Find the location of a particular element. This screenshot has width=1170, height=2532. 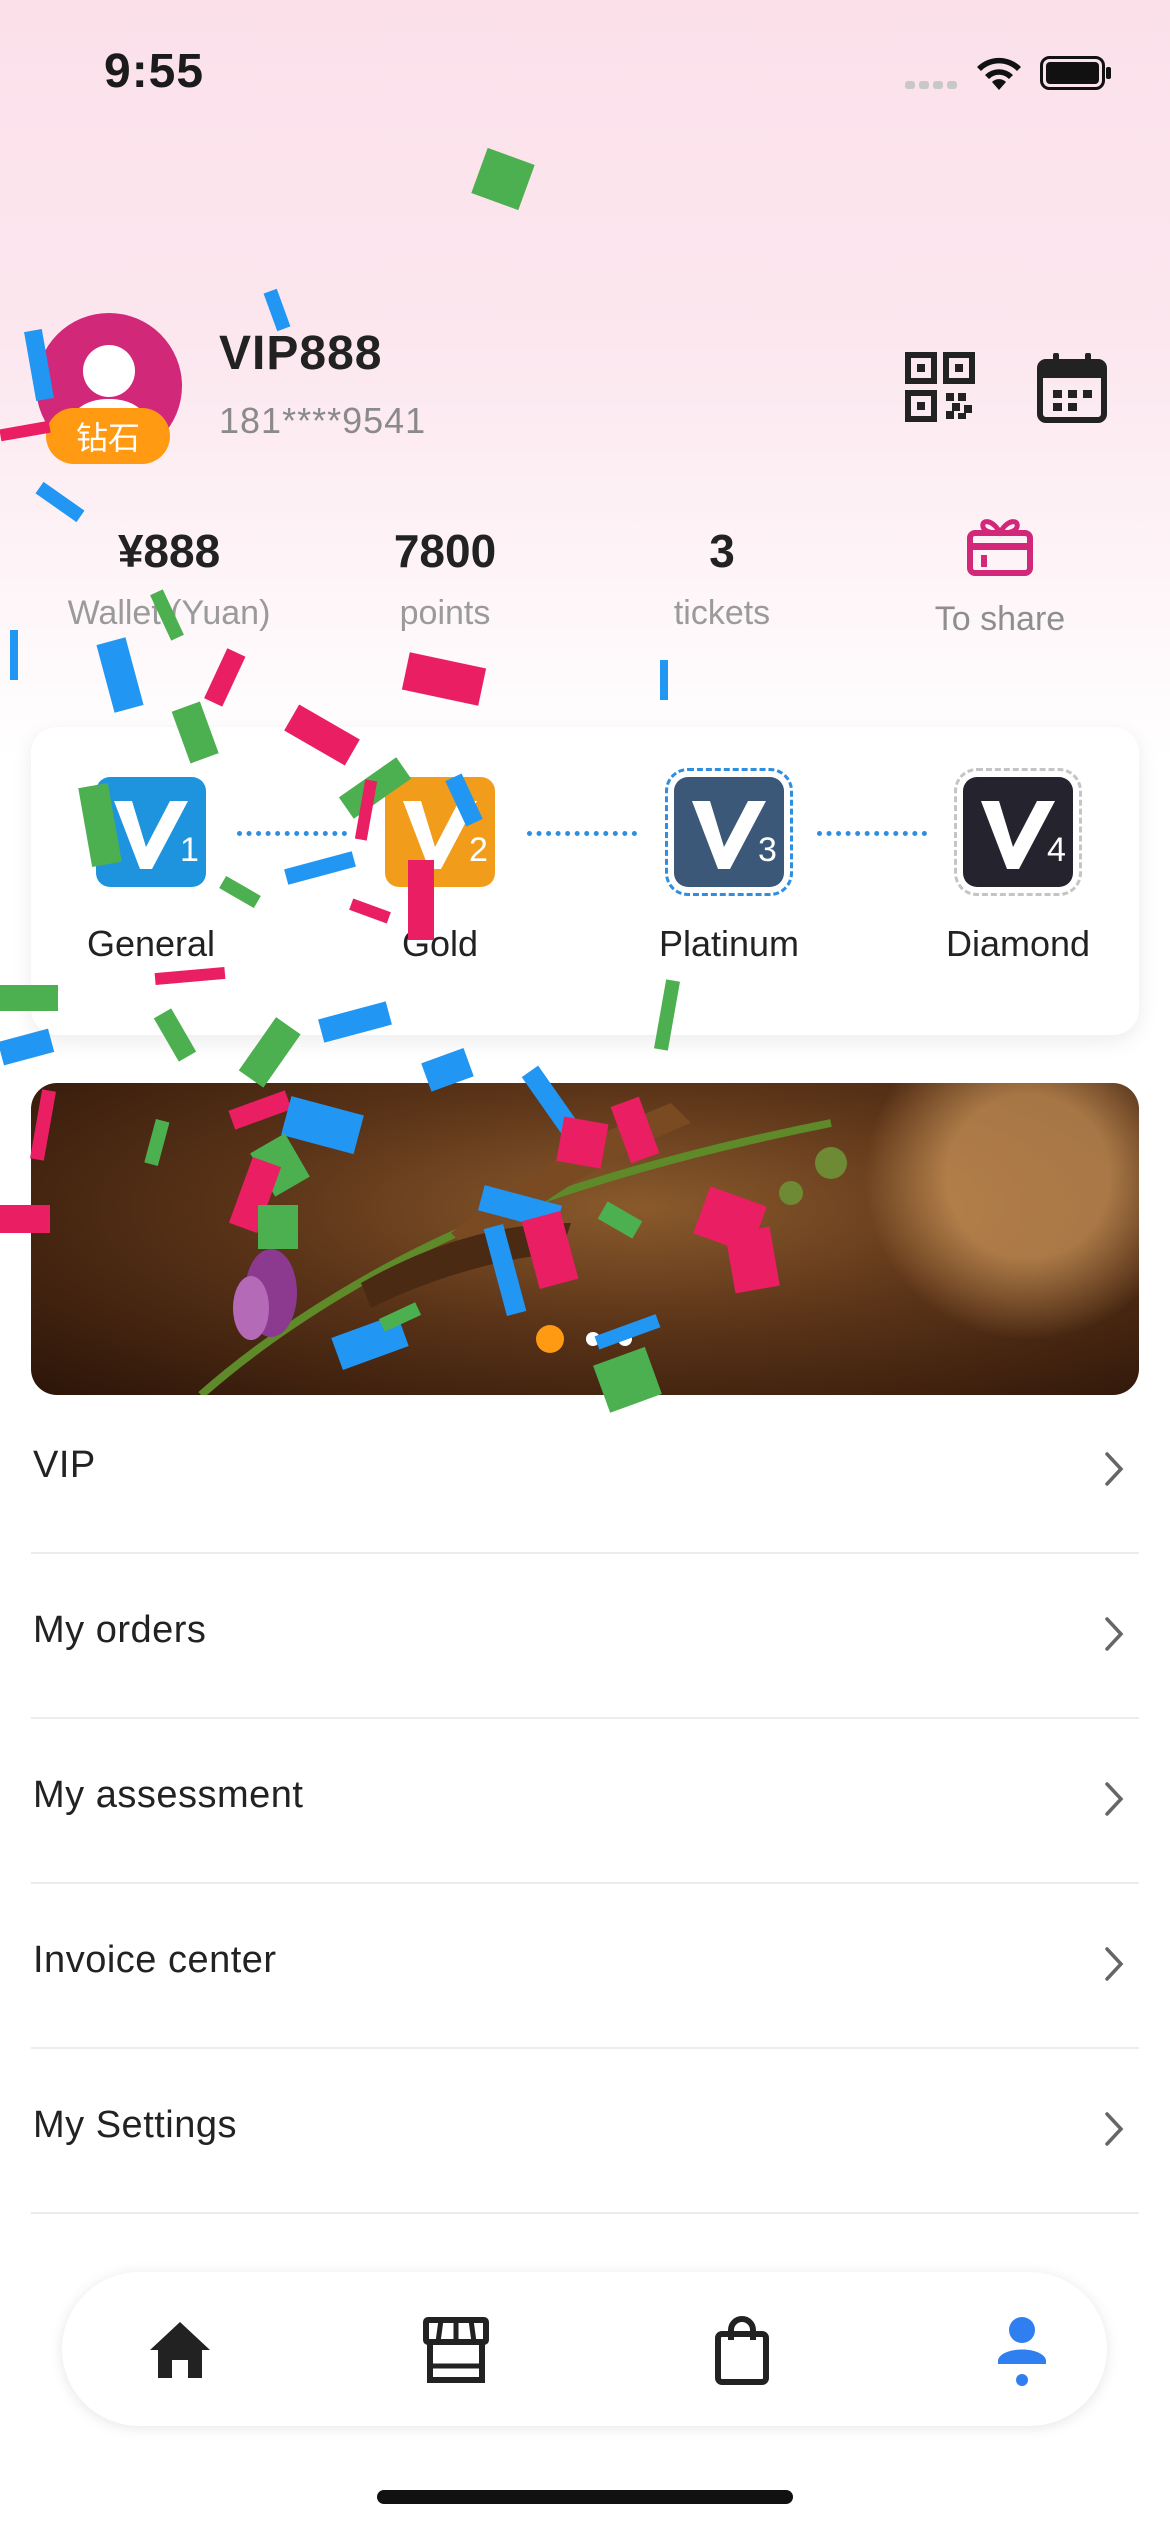

level-mark-icon: 4 is located at coordinates (1023, 835).